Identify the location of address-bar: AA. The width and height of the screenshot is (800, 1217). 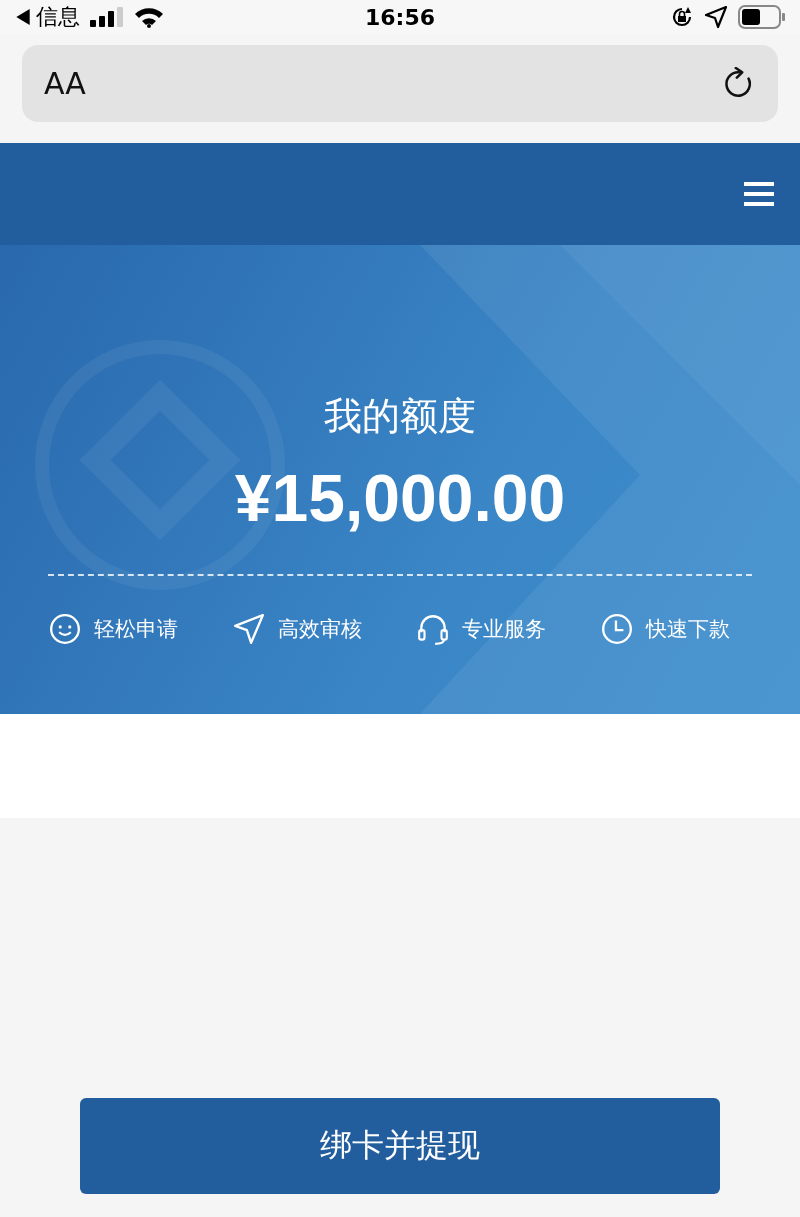
(400, 83).